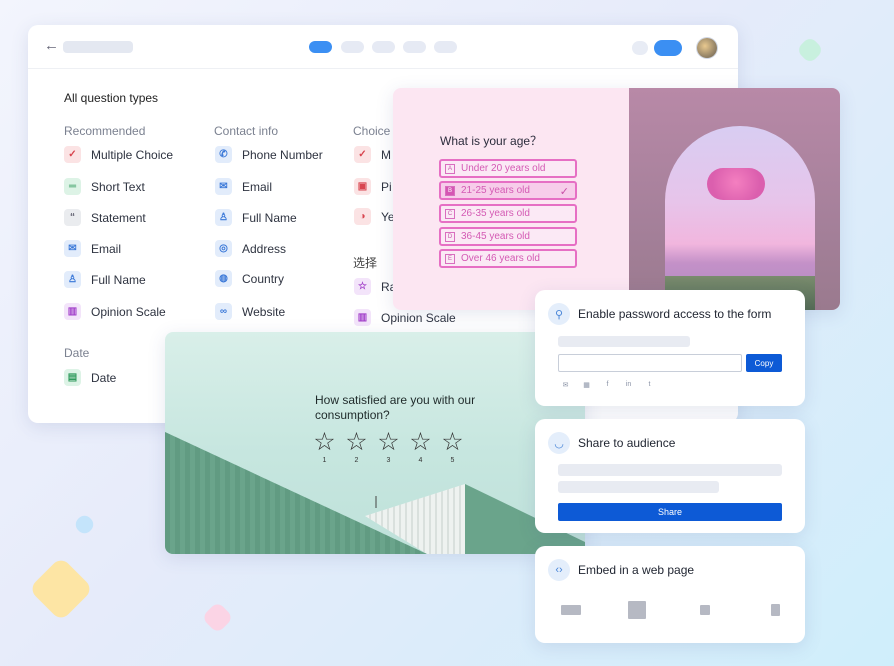 Image resolution: width=894 pixels, height=666 pixels. I want to click on question-type-item: ◎ Address, so click(250, 248).